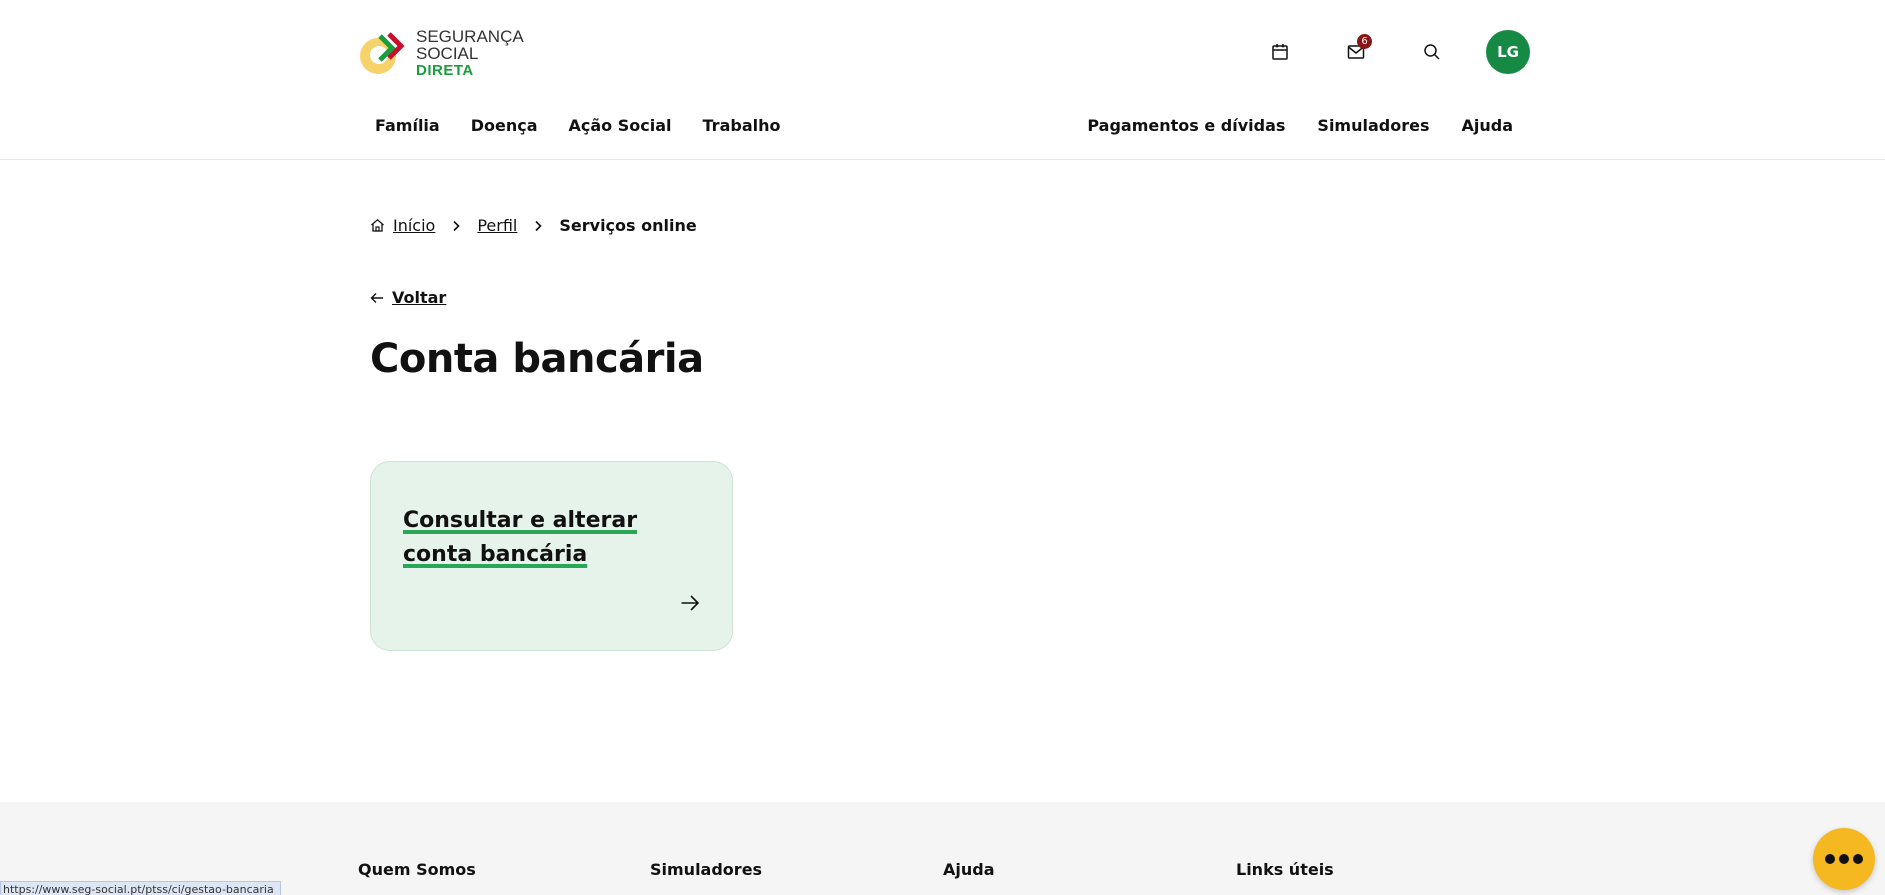  What do you see at coordinates (520, 537) in the screenshot?
I see `service-card-title: Consultar e alterar conta bancária` at bounding box center [520, 537].